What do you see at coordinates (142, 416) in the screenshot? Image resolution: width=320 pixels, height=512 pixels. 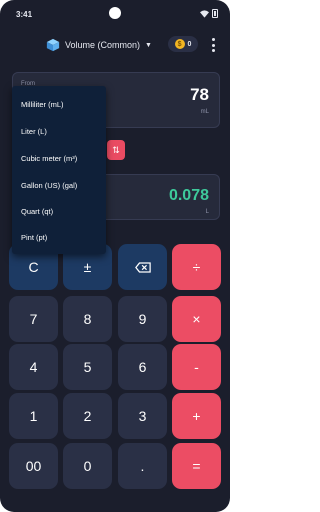 I see `three-key: 3` at bounding box center [142, 416].